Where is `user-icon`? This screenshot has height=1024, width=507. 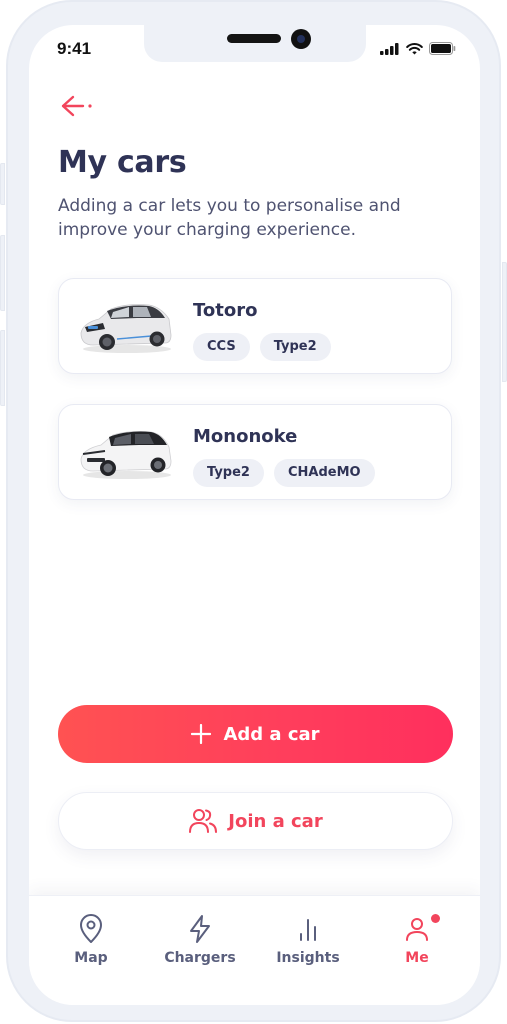 user-icon is located at coordinates (417, 929).